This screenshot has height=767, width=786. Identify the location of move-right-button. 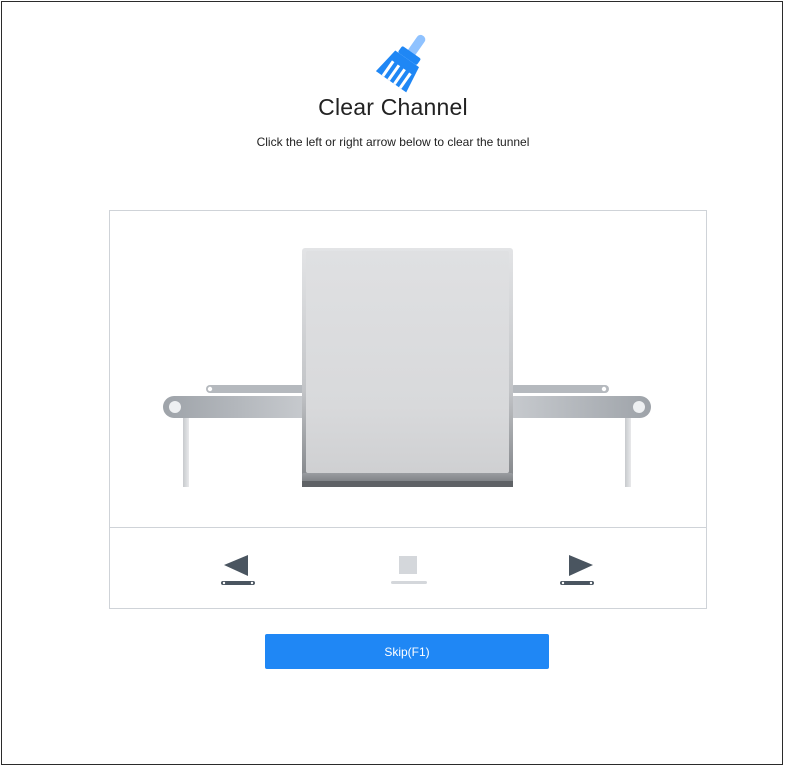
(578, 570).